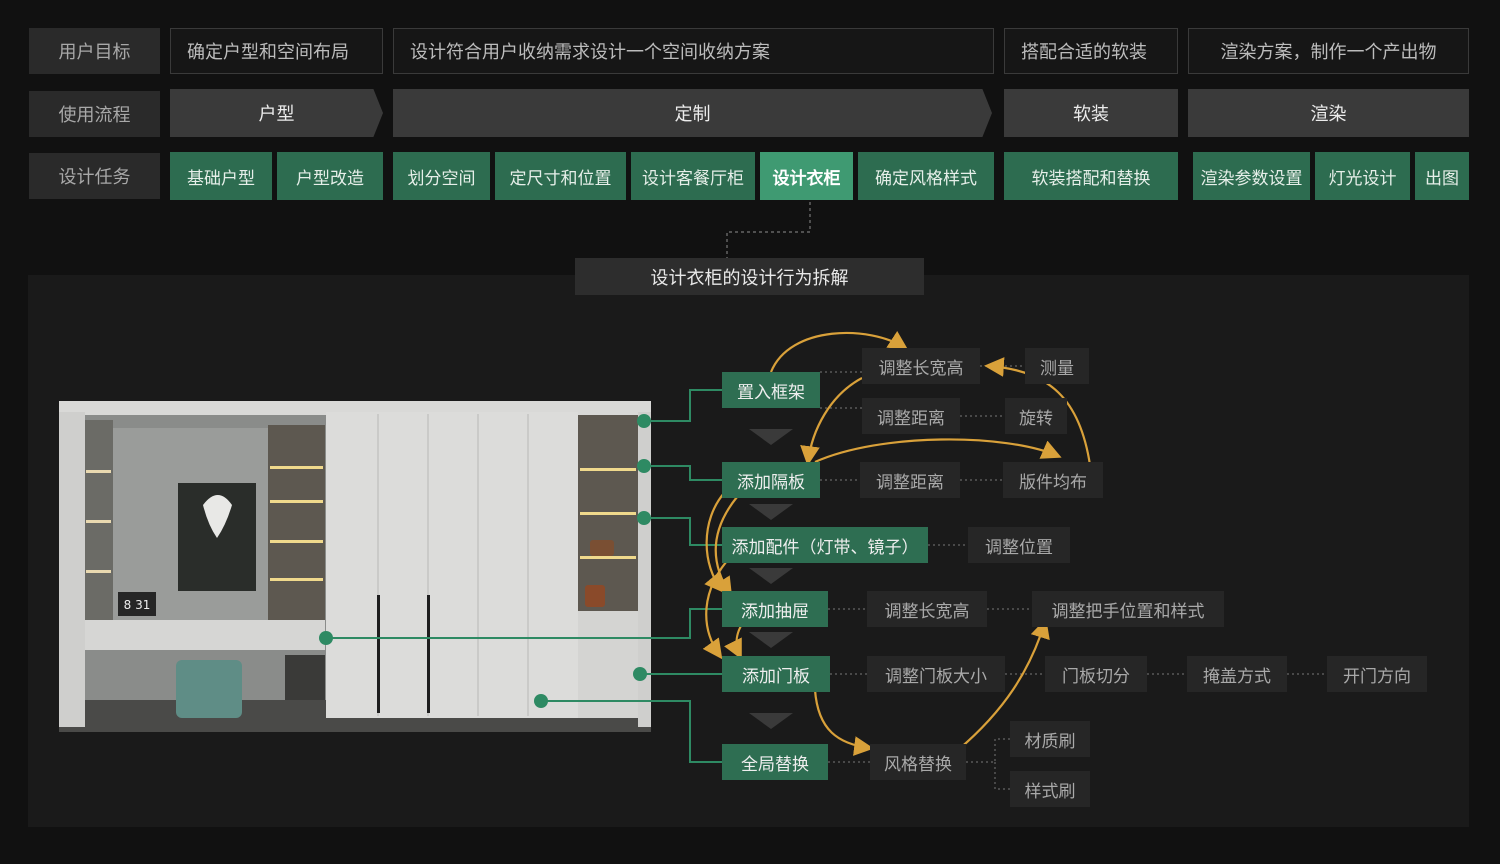 The height and width of the screenshot is (864, 1500). I want to click on detail-drawer-size: 调整长宽高, so click(927, 609).